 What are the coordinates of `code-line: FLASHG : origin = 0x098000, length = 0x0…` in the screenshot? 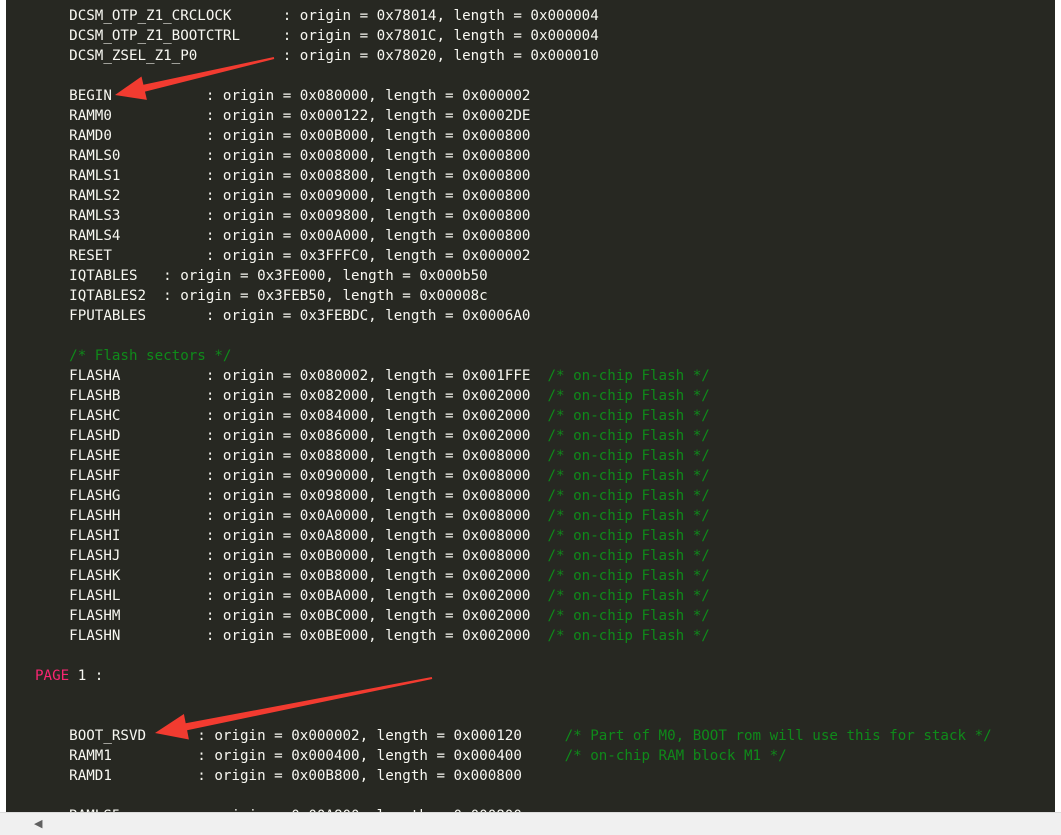 It's located at (372, 496).